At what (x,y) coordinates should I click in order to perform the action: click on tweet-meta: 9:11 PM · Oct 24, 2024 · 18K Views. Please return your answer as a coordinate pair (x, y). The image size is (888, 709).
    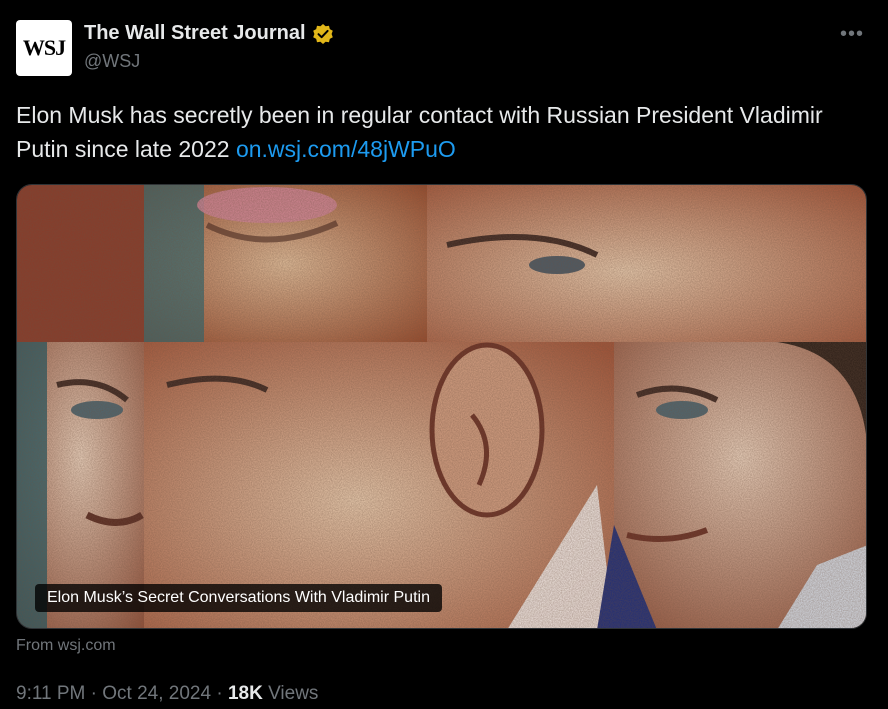
    Looking at the image, I should click on (167, 694).